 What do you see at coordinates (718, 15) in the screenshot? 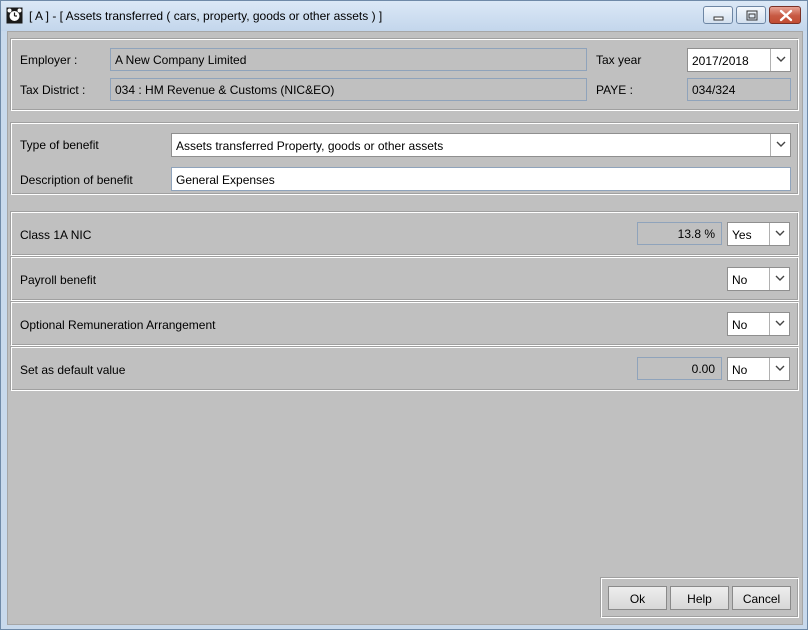
I see `minimize-button` at bounding box center [718, 15].